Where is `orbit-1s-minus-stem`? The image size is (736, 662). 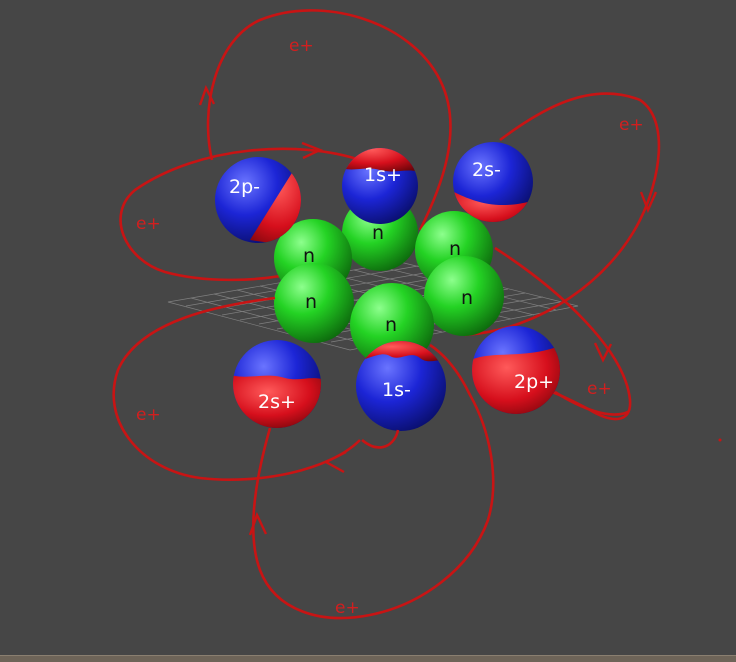
orbit-1s-minus-stem is located at coordinates (380, 439).